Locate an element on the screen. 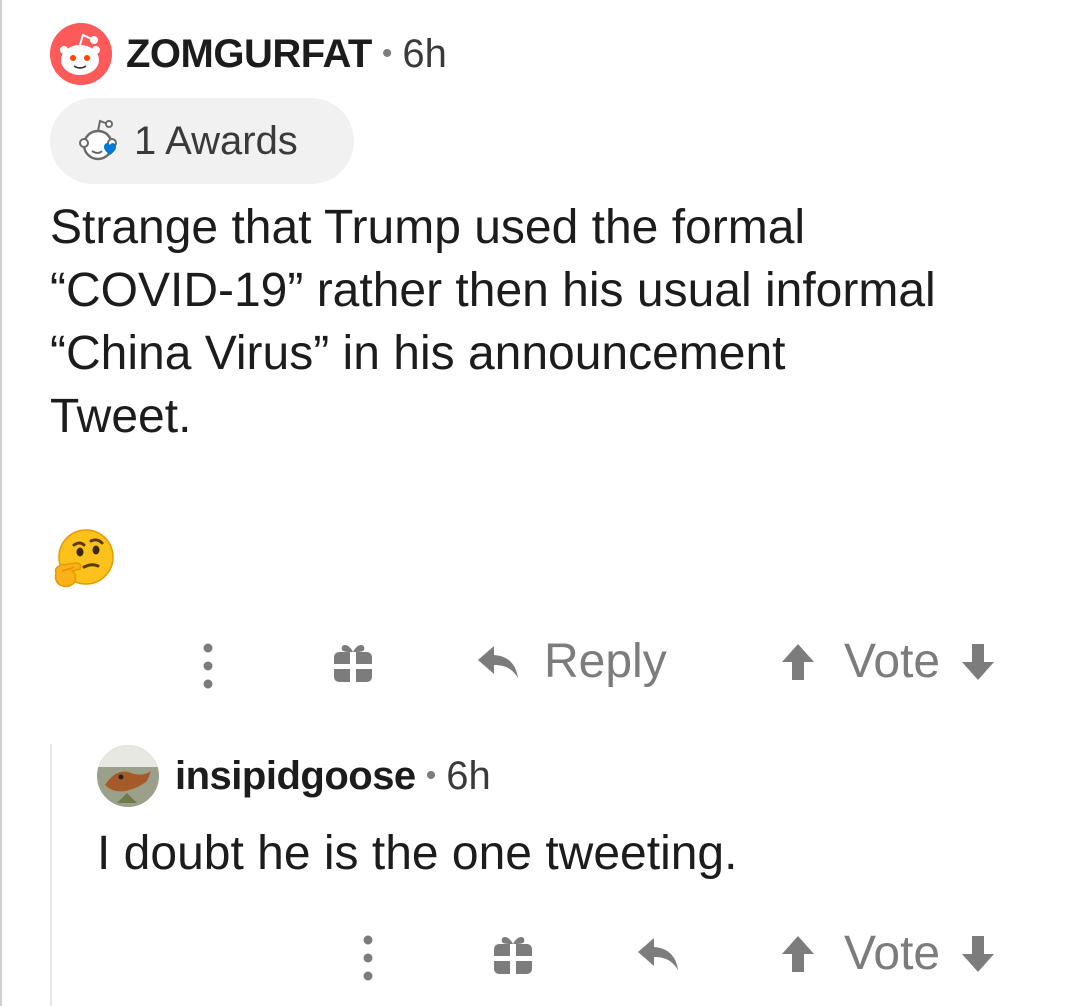 This screenshot has height=1006, width=1080. thread-edge-line is located at coordinates (1, 503).